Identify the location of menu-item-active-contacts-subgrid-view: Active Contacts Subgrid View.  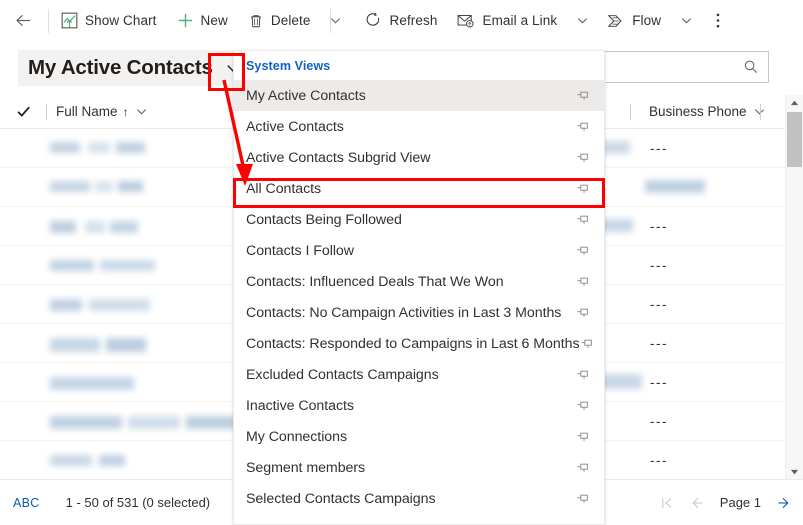
(419, 157).